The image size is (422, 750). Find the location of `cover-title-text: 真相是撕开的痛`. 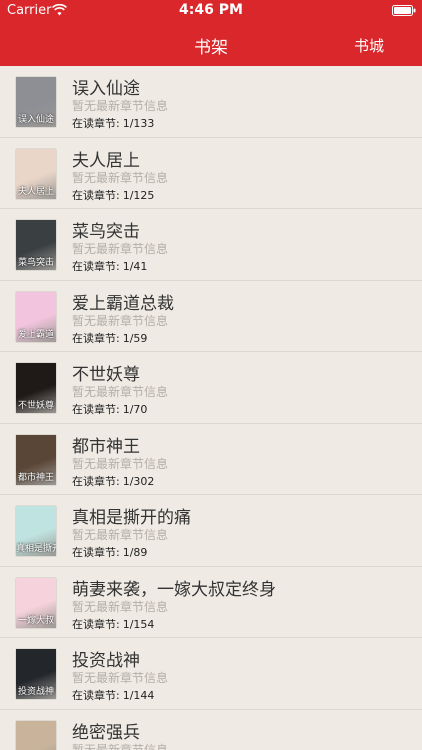

cover-title-text: 真相是撕开的痛 is located at coordinates (36, 549).